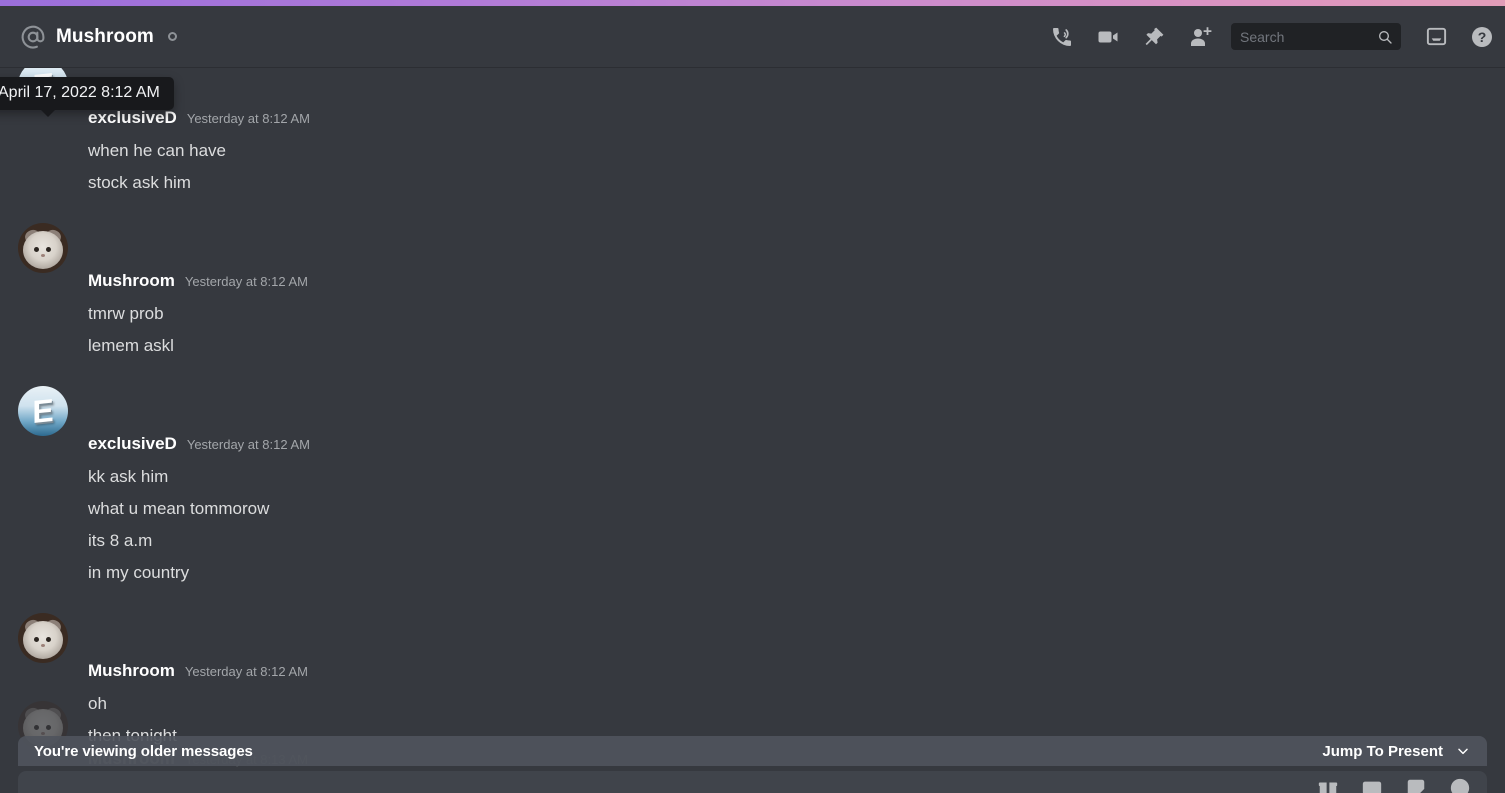  Describe the element at coordinates (1385, 37) in the screenshot. I see `search-icon` at that location.